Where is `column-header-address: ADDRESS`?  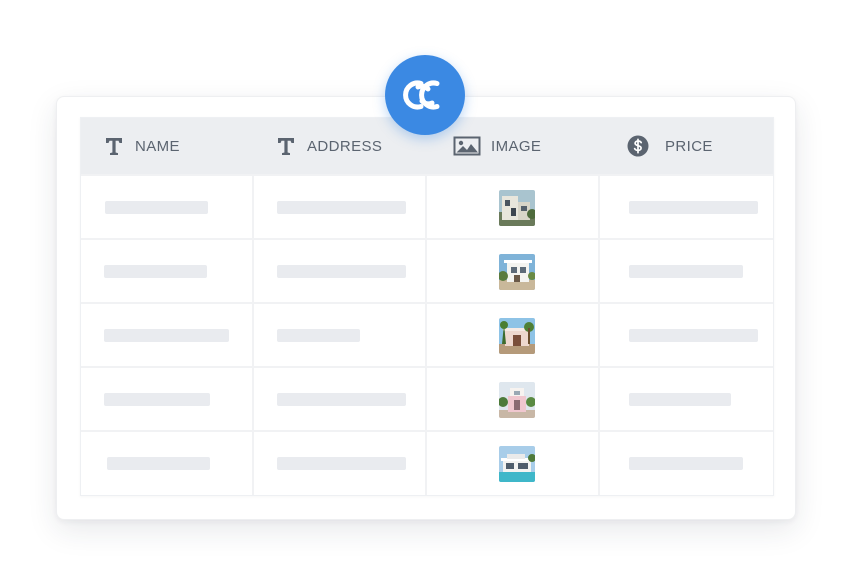 column-header-address: ADDRESS is located at coordinates (328, 146).